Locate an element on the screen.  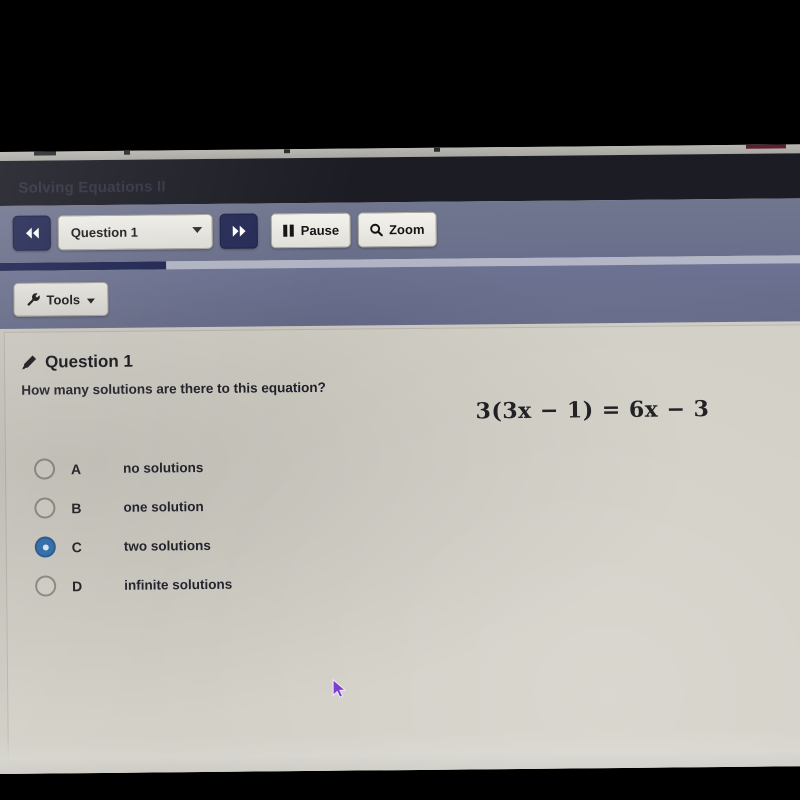
answer-option-a: Ano solutions is located at coordinates (132, 468).